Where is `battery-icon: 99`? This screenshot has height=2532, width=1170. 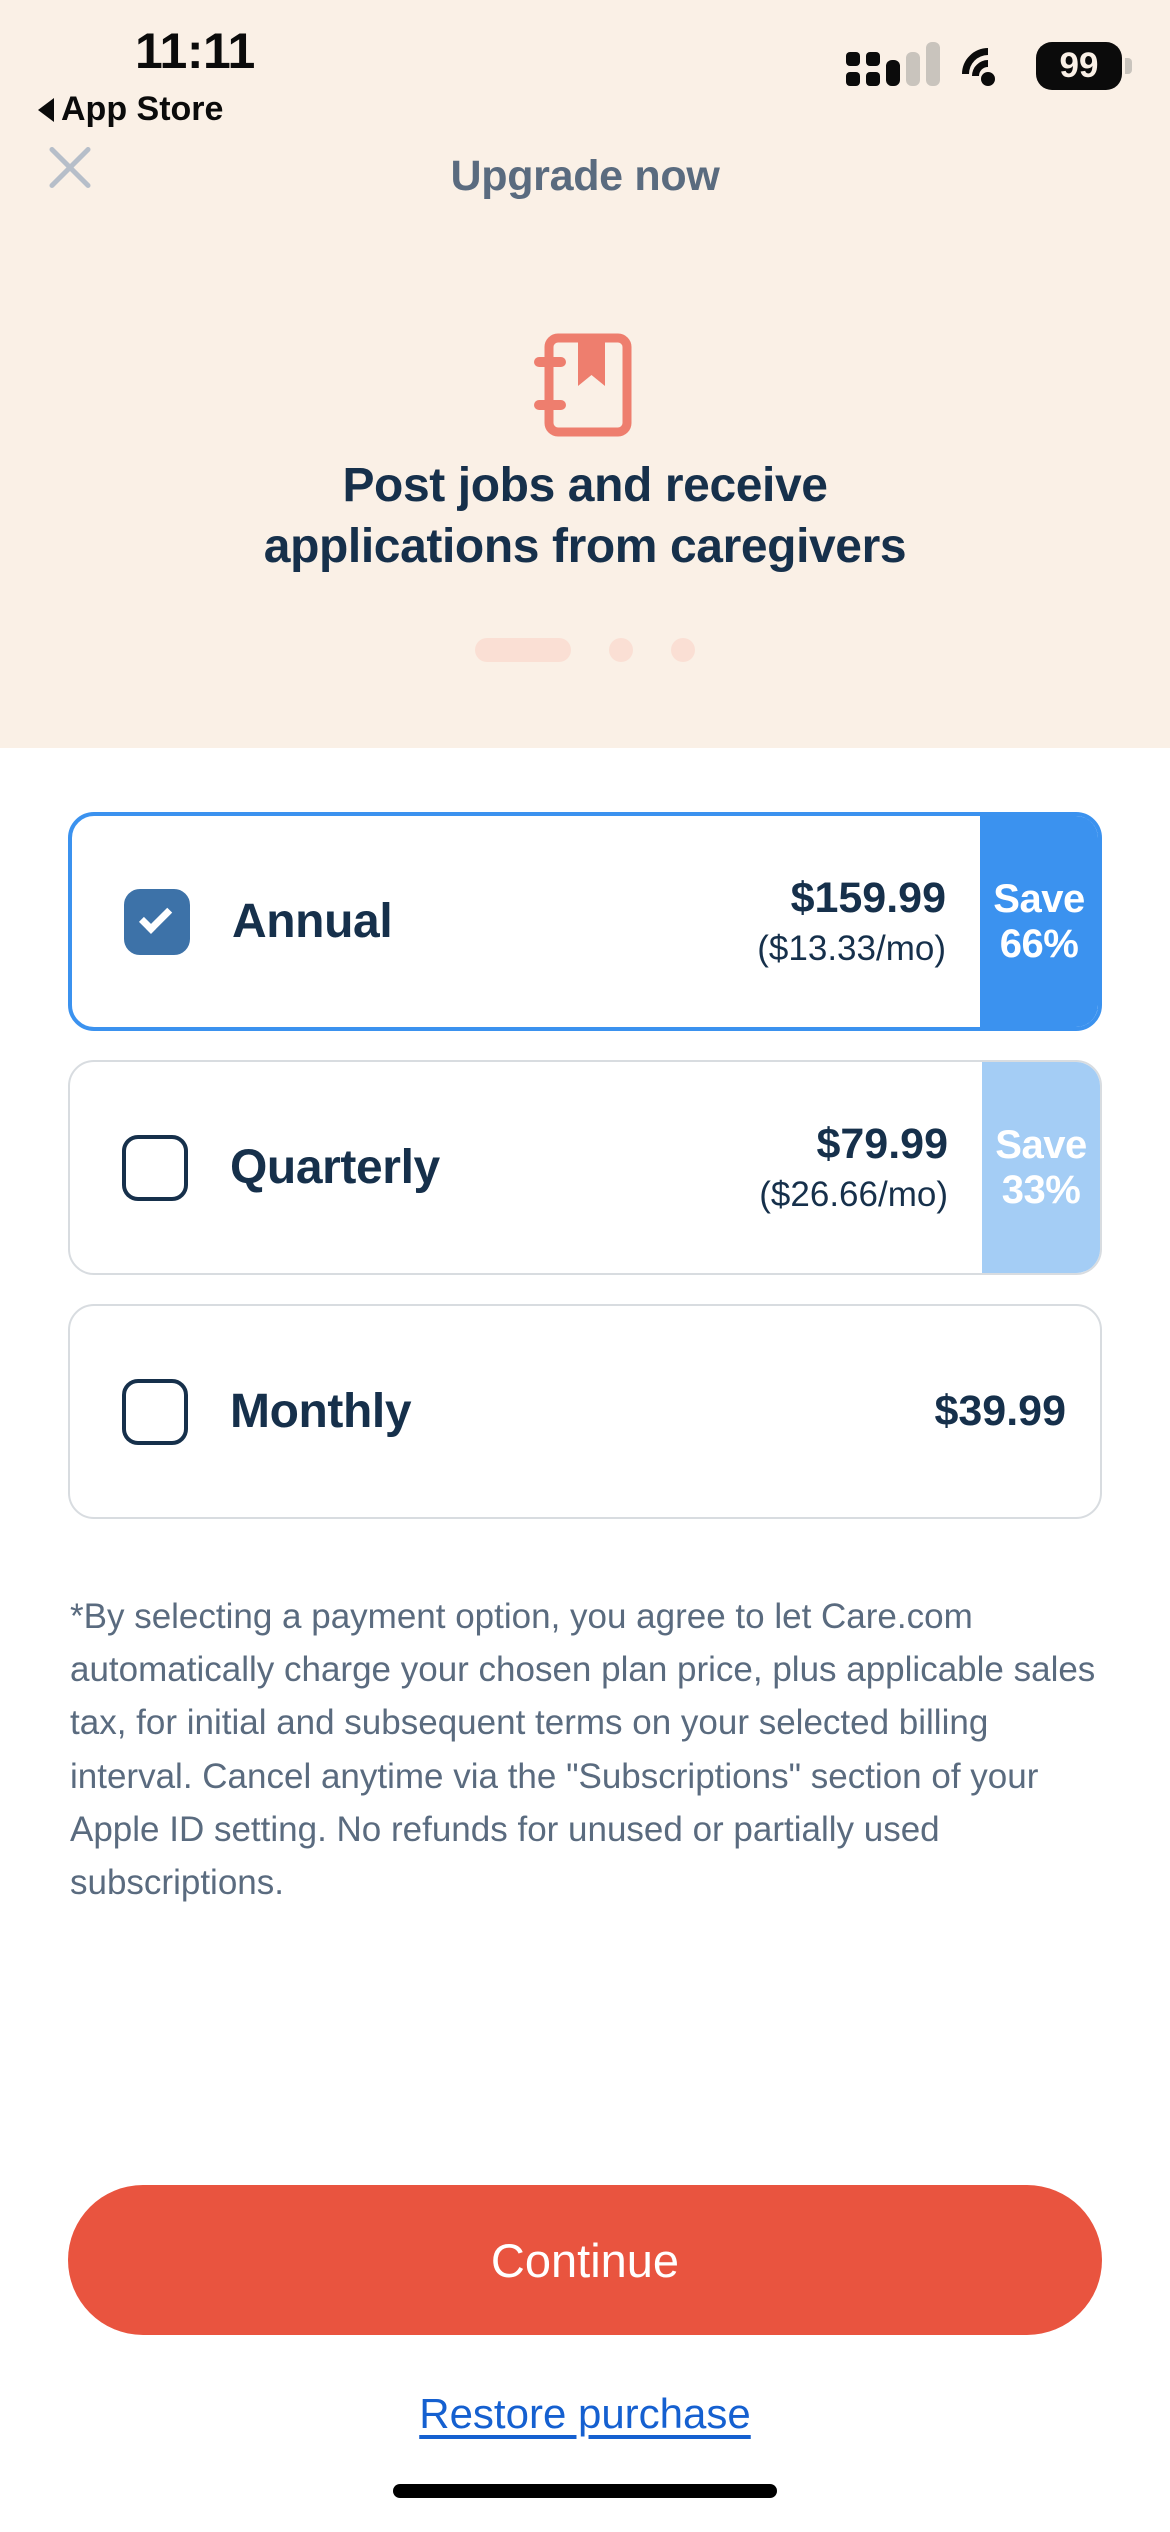
battery-icon: 99 is located at coordinates (1084, 66).